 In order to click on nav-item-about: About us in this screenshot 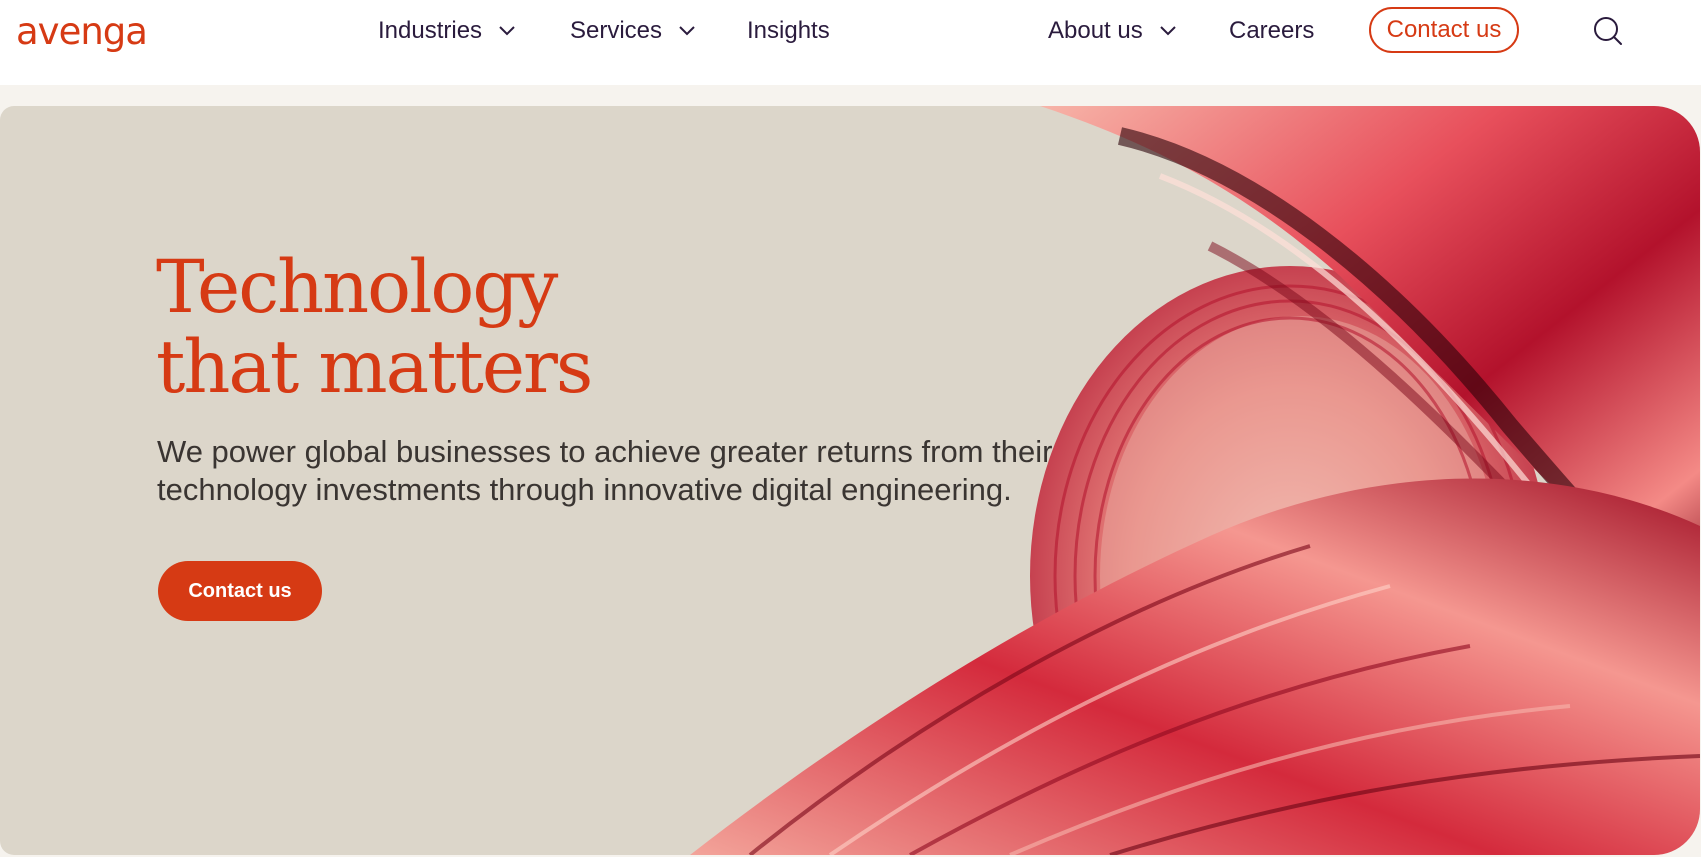, I will do `click(1112, 31)`.